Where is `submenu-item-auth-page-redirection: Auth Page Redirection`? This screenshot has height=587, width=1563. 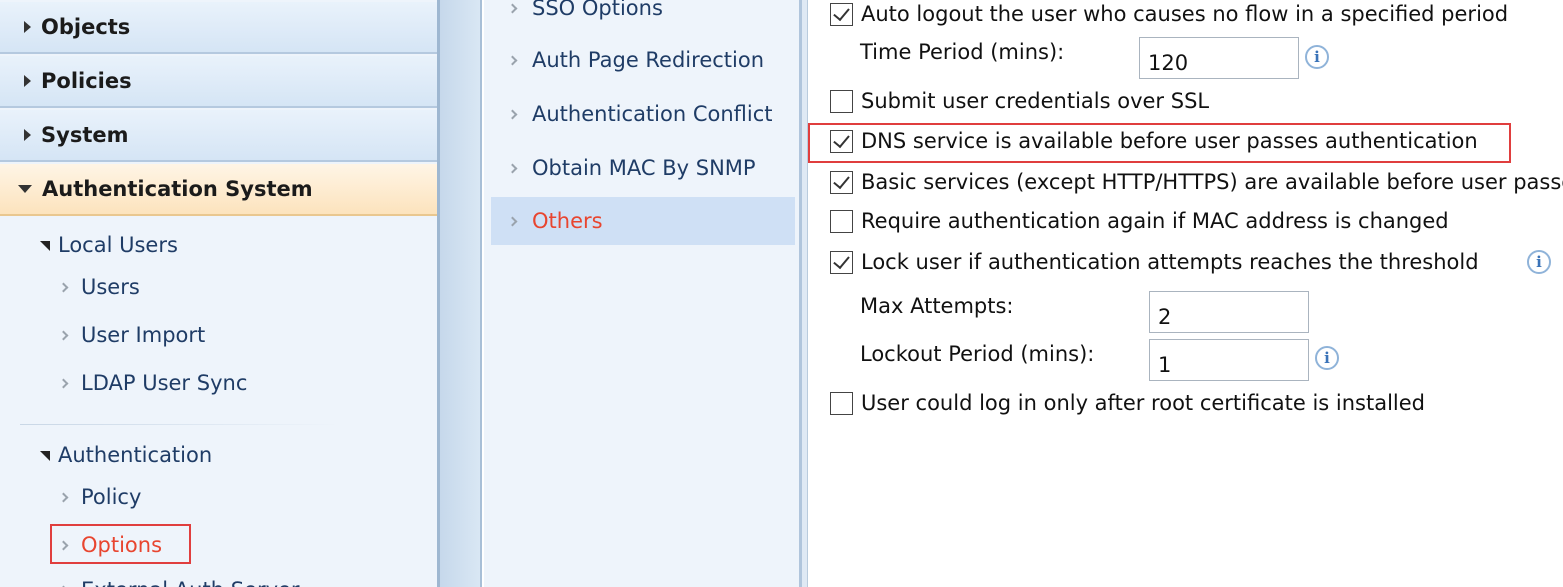
submenu-item-auth-page-redirection: Auth Page Redirection is located at coordinates (643, 60).